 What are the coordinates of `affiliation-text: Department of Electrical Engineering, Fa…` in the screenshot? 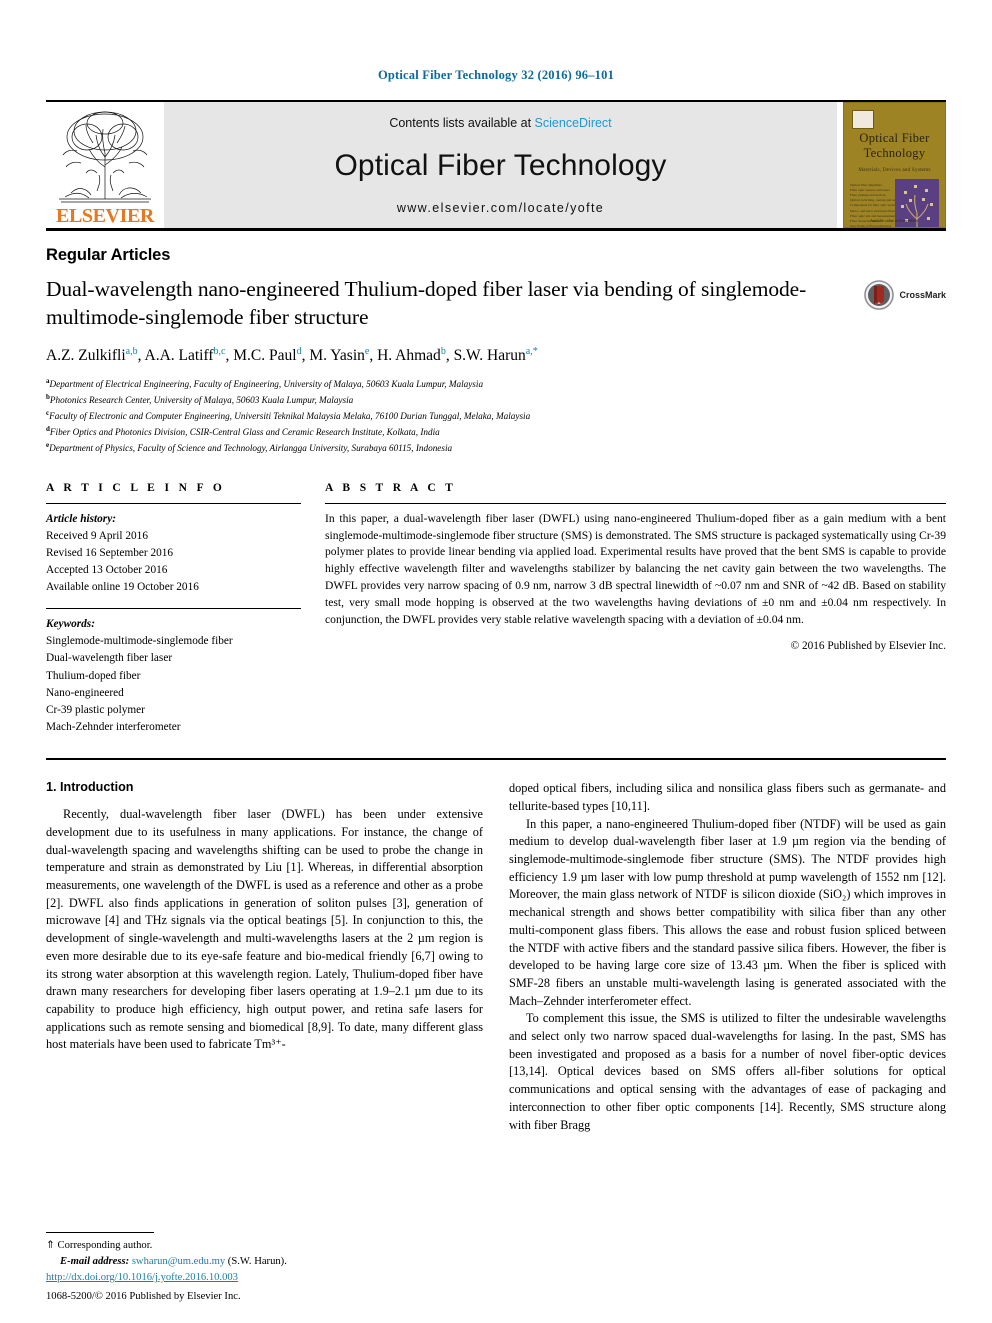 It's located at (266, 384).